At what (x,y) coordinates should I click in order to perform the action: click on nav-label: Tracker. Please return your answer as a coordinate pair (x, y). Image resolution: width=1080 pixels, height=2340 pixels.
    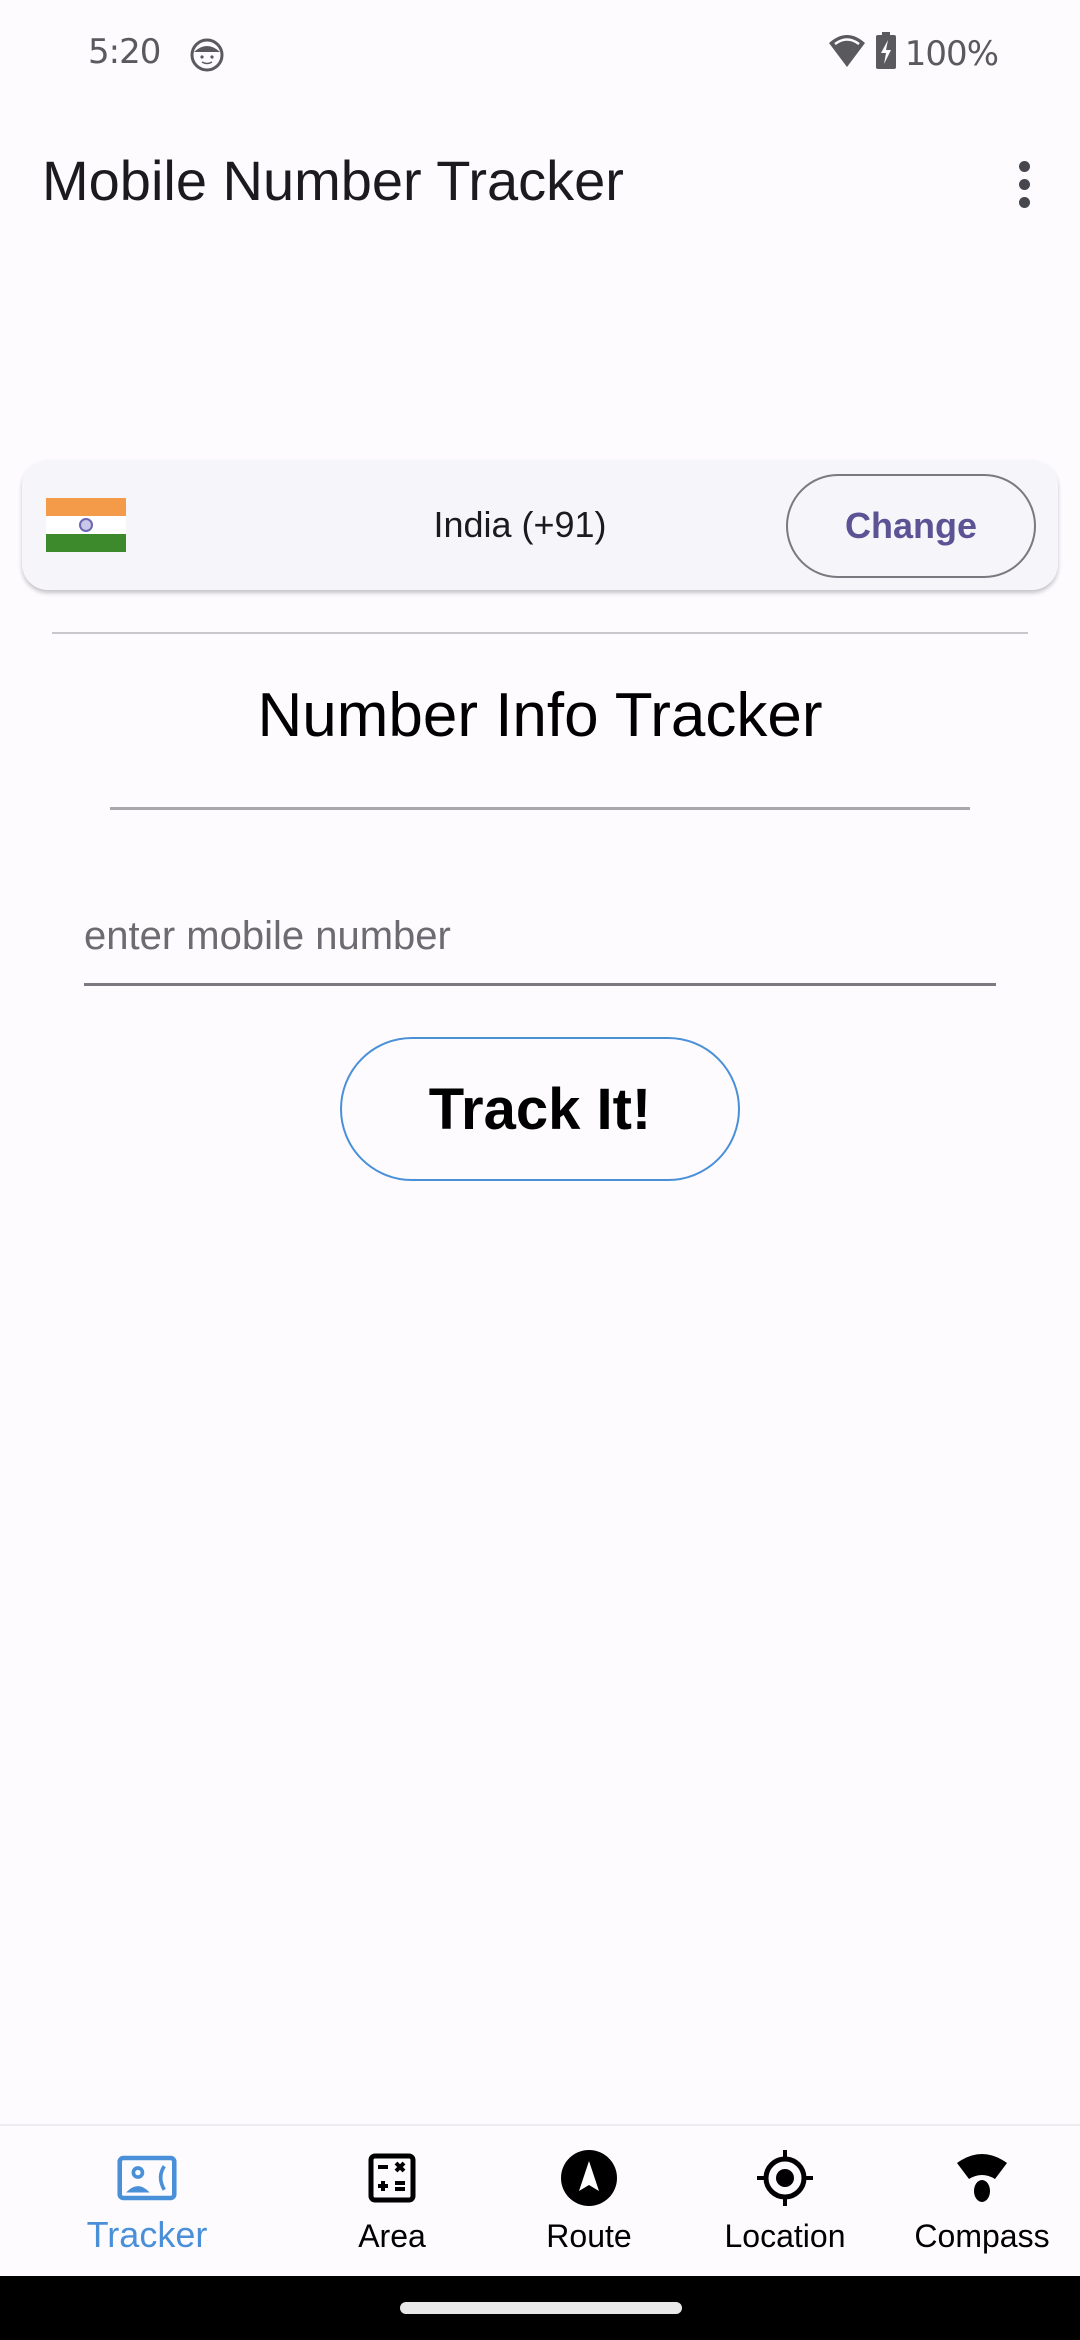
    Looking at the image, I should click on (147, 2234).